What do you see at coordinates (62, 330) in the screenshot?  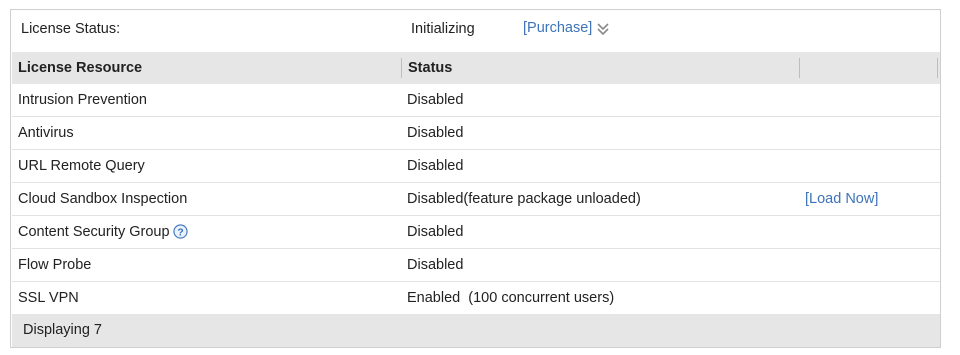 I see `display-count: Displaying 7` at bounding box center [62, 330].